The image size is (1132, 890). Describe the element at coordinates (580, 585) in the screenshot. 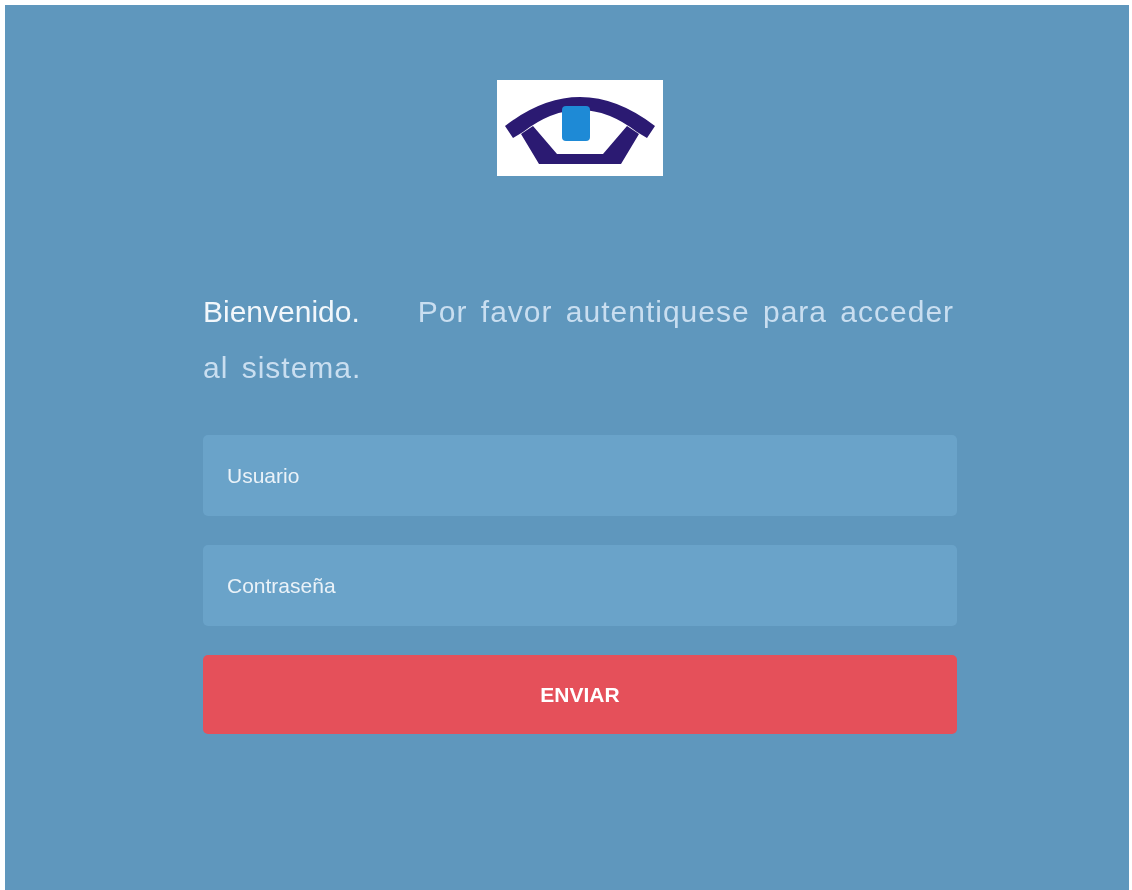

I see `password-field: Contraseña` at that location.